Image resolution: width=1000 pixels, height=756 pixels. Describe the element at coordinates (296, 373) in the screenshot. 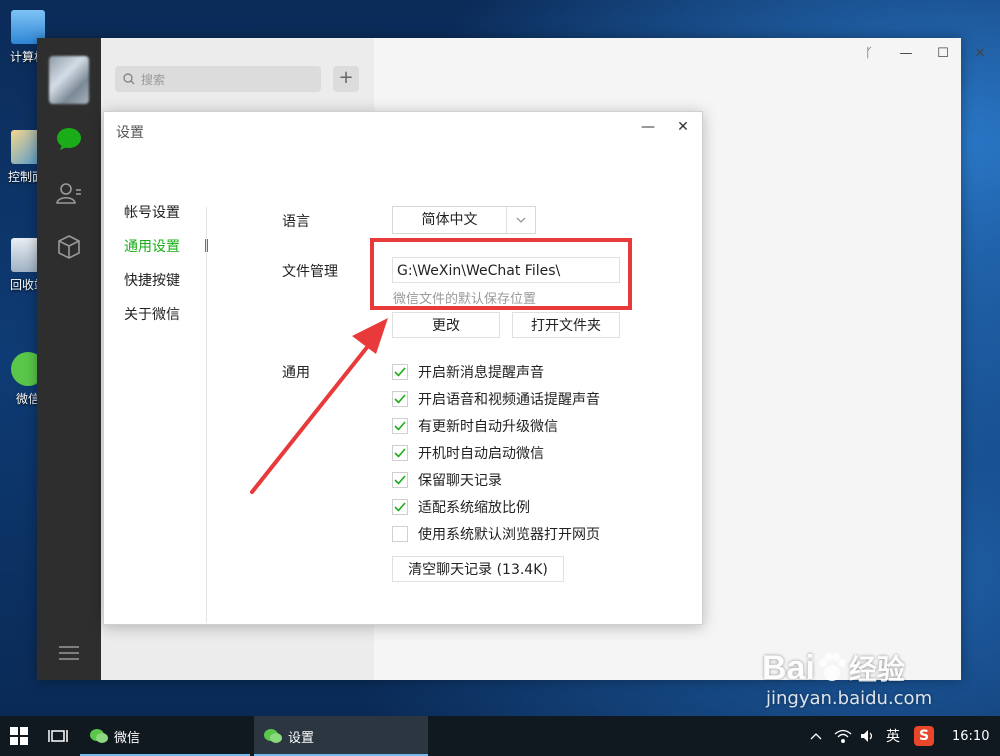

I see `general-label: 通用` at that location.